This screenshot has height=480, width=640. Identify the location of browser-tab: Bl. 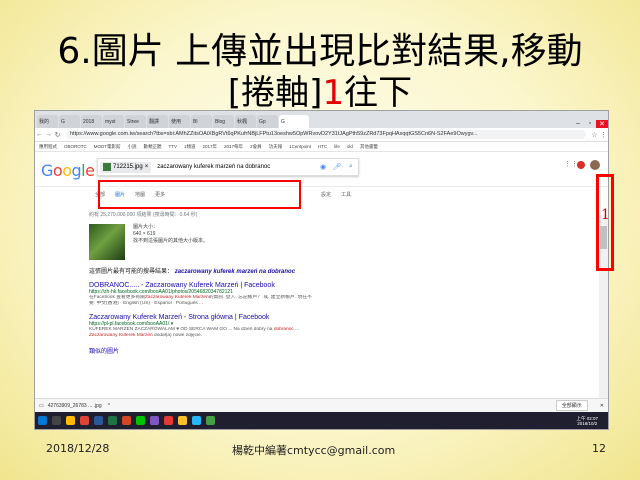
(201, 121).